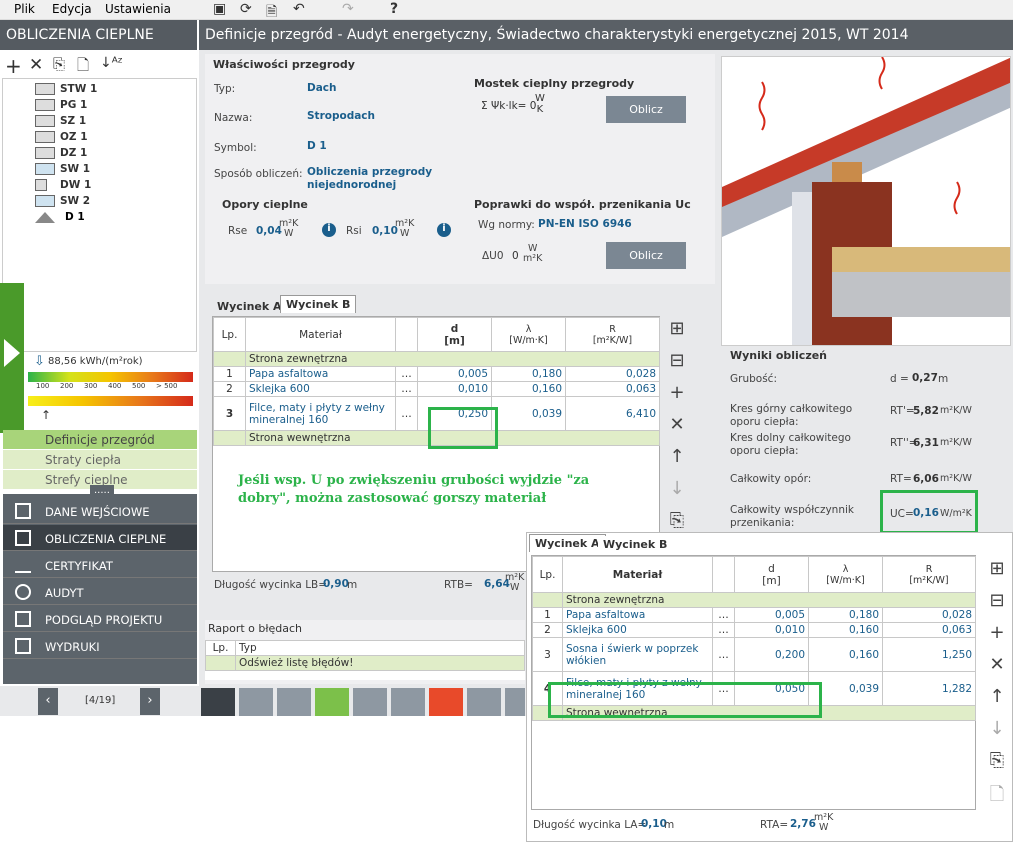 This screenshot has height=842, width=1013. I want to click on name-label: Nazwa:, so click(233, 118).